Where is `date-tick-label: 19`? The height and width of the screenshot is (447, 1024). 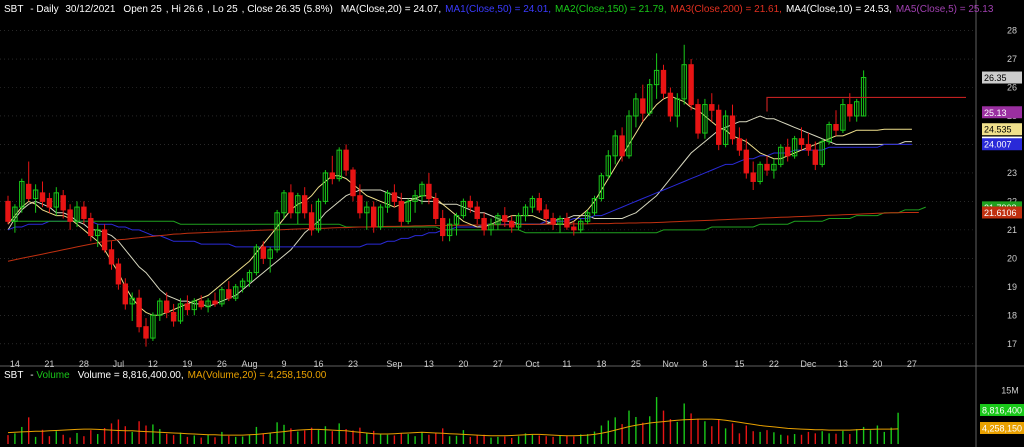
date-tick-label: 19 is located at coordinates (187, 364).